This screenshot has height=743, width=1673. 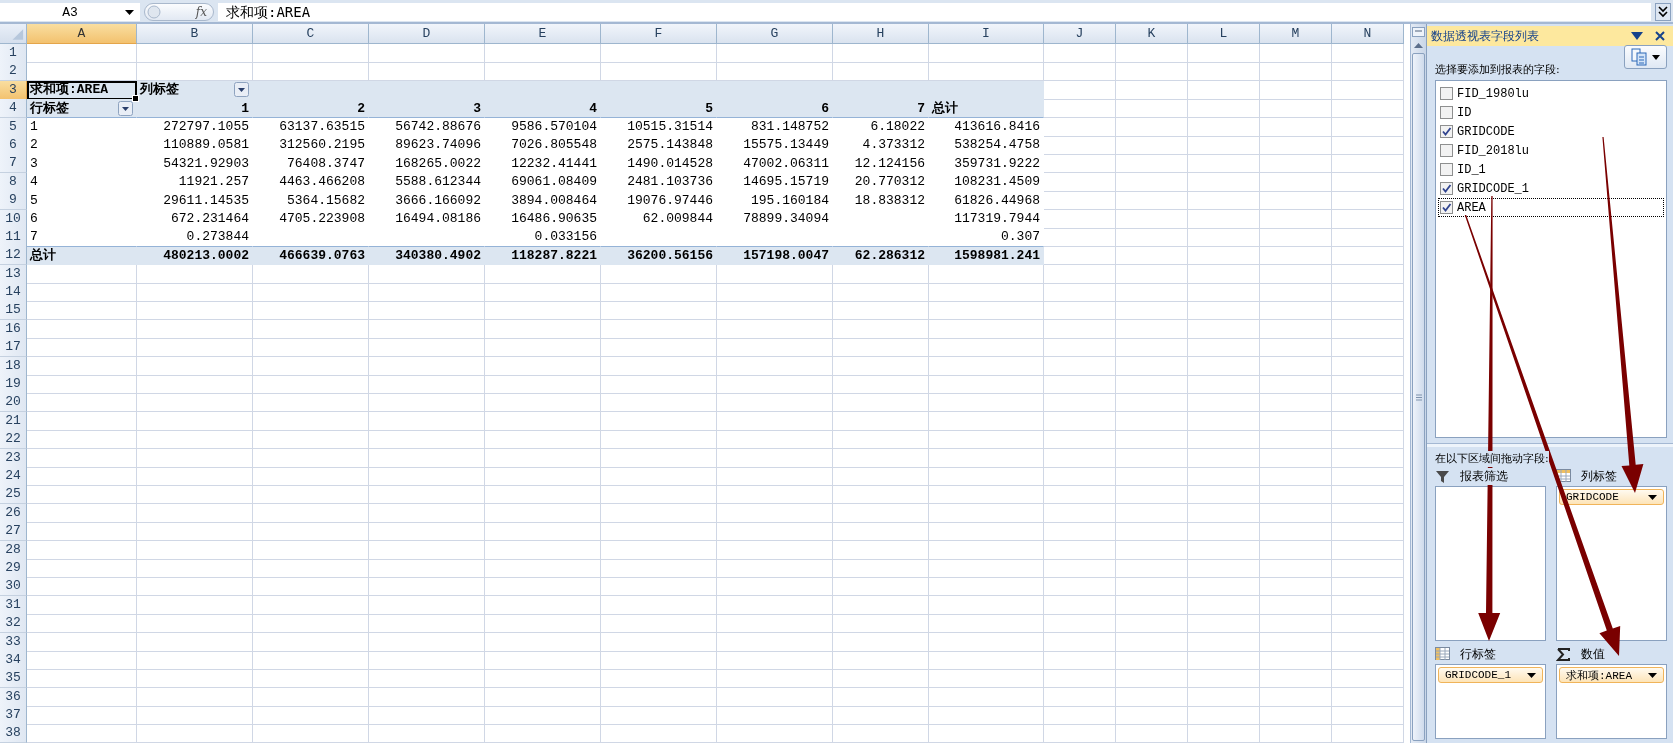 I want to click on layout-button, so click(x=1645, y=57).